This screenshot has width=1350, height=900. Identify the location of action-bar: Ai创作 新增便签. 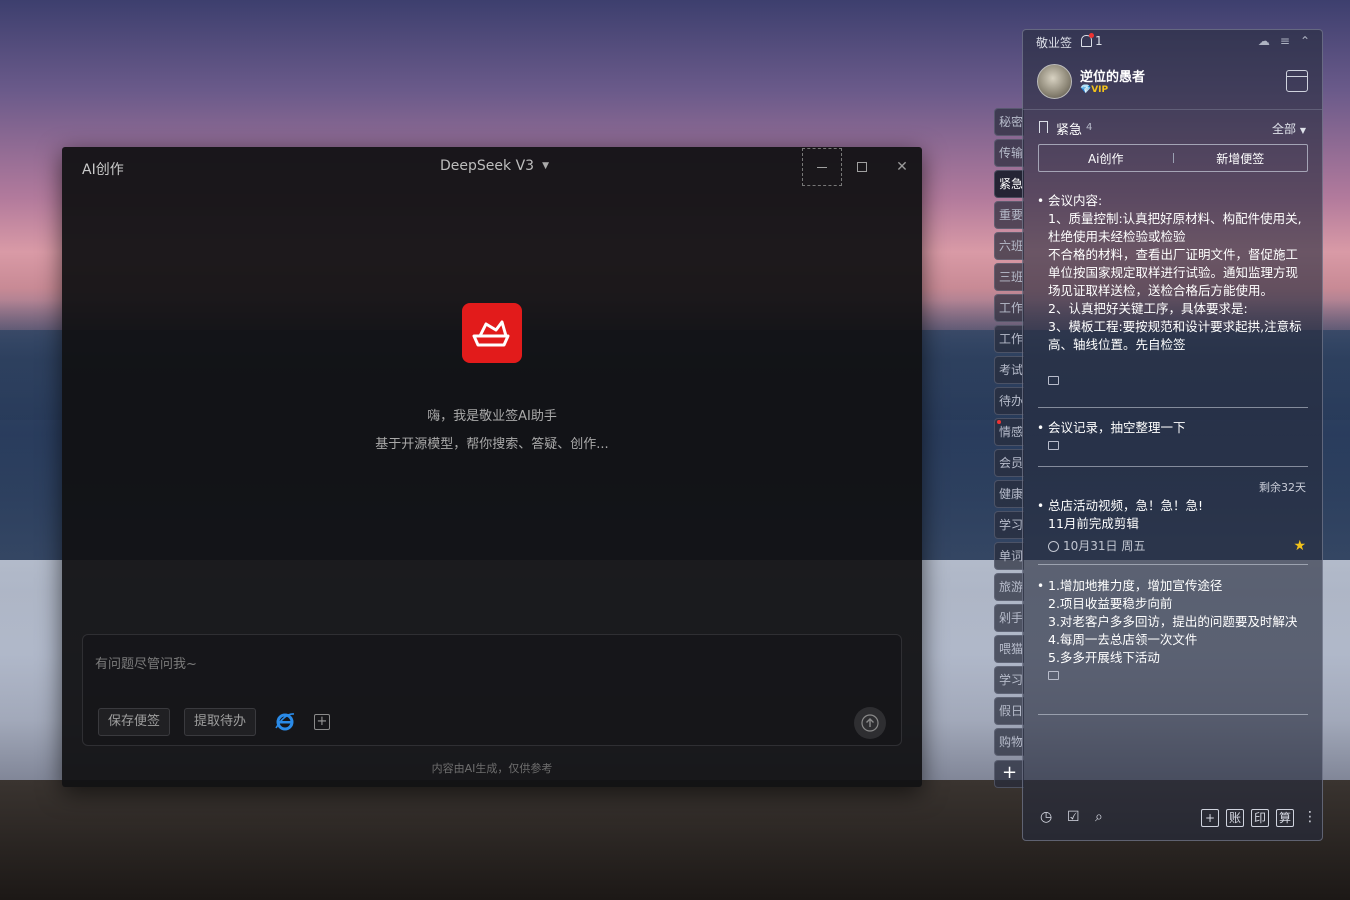
(1173, 158).